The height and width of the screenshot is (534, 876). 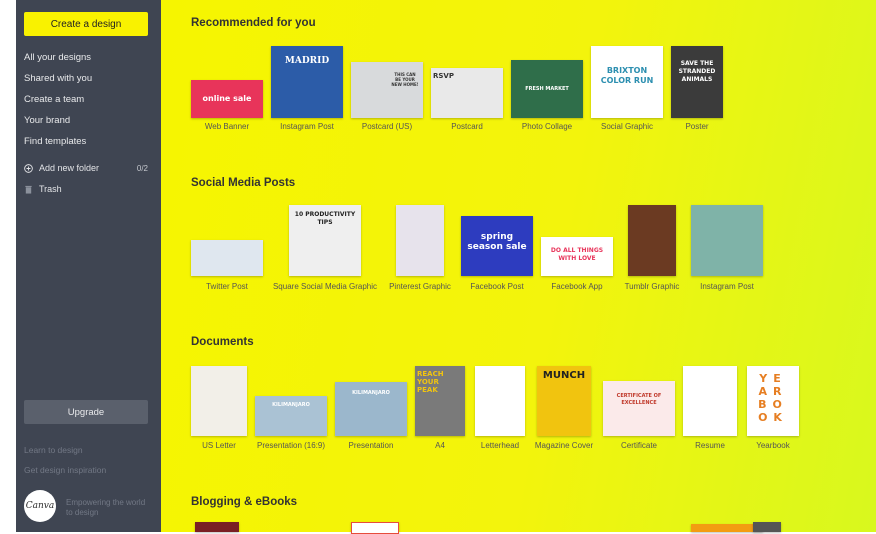 I want to click on template-label-square-social: Square Social Media Graphic, so click(x=325, y=286).